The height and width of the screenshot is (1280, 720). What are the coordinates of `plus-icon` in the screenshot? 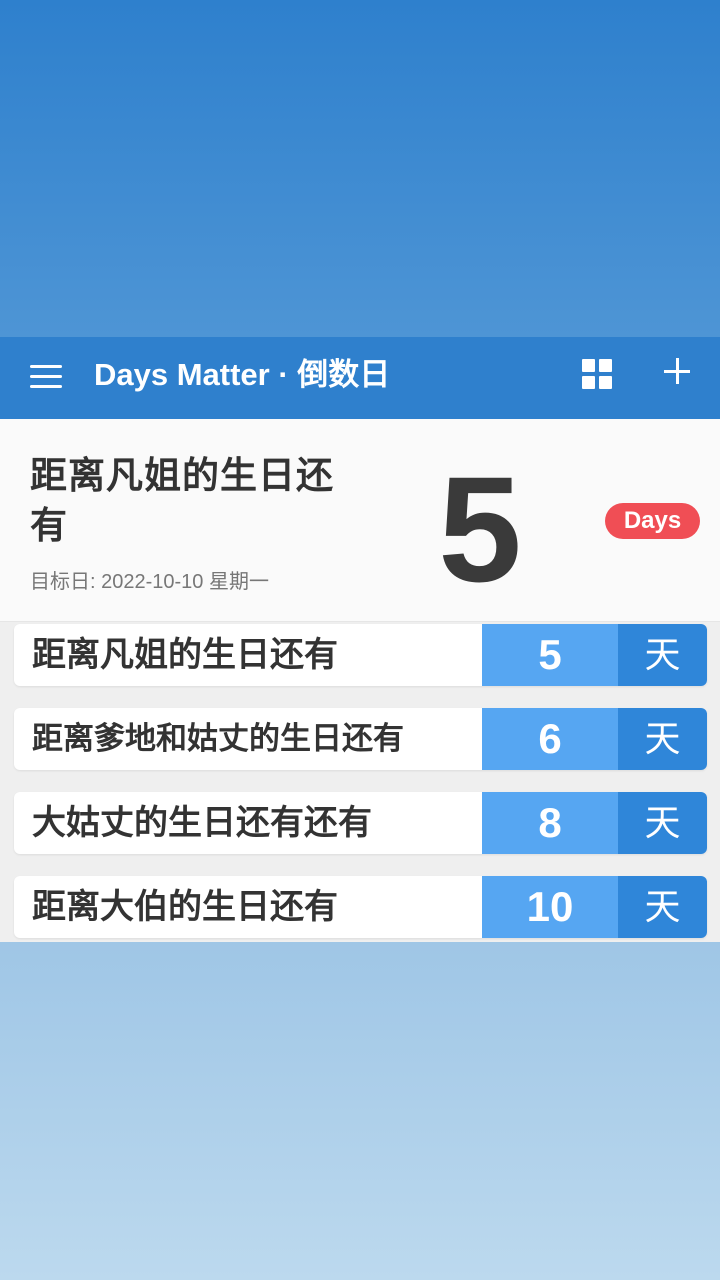 It's located at (679, 372).